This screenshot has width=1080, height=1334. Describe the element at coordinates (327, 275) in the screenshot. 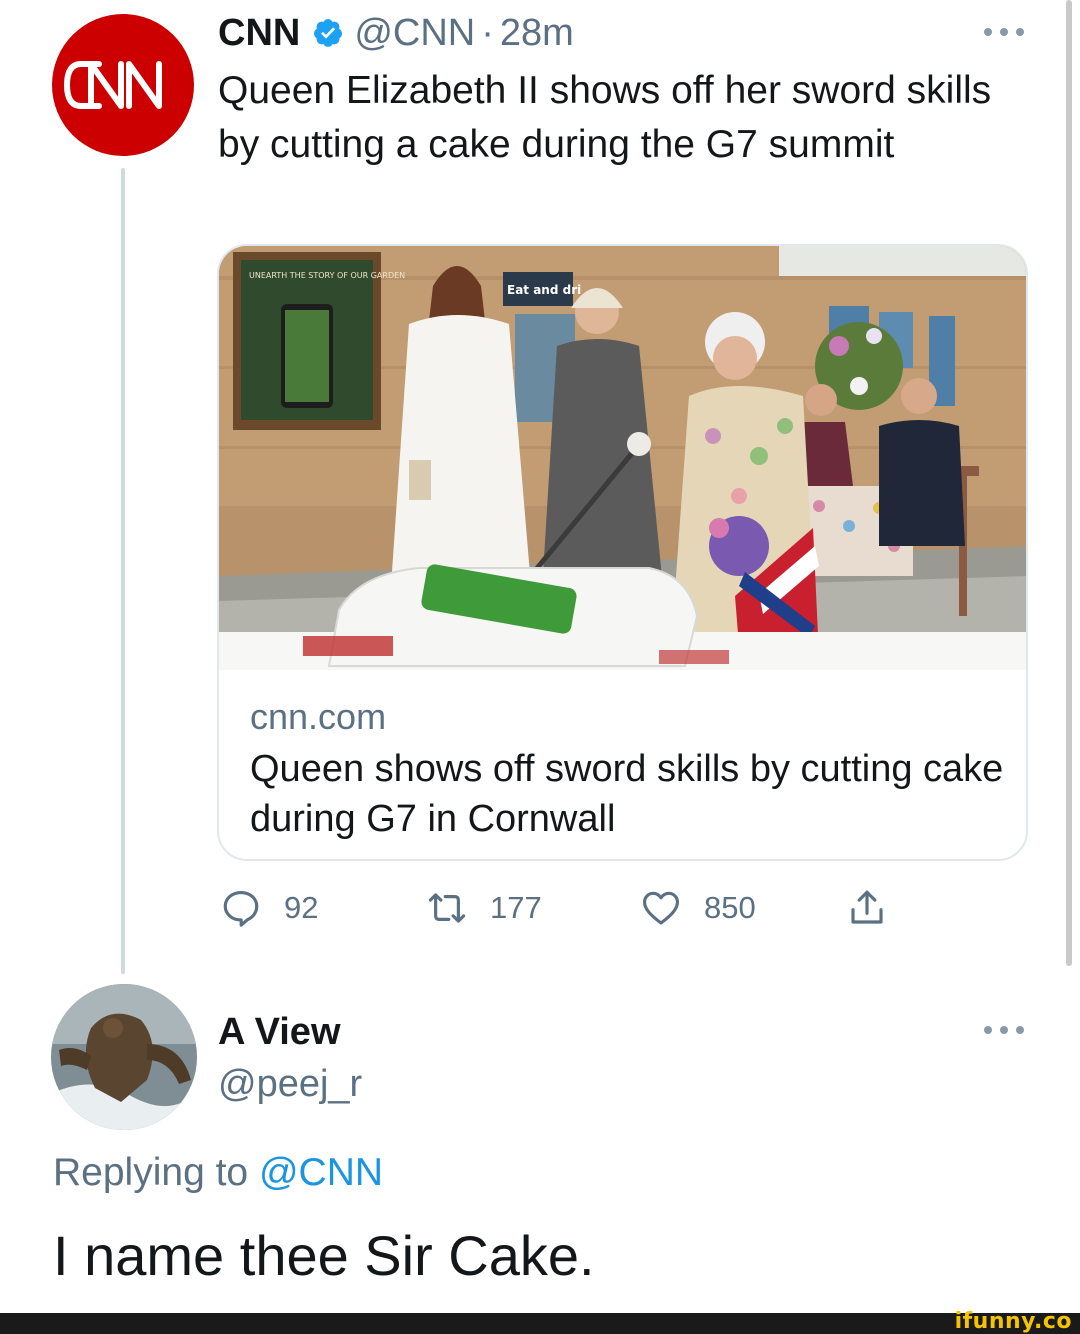

I see `poster-text: UNEARTH THE STORY OF OUR GARDEN` at that location.